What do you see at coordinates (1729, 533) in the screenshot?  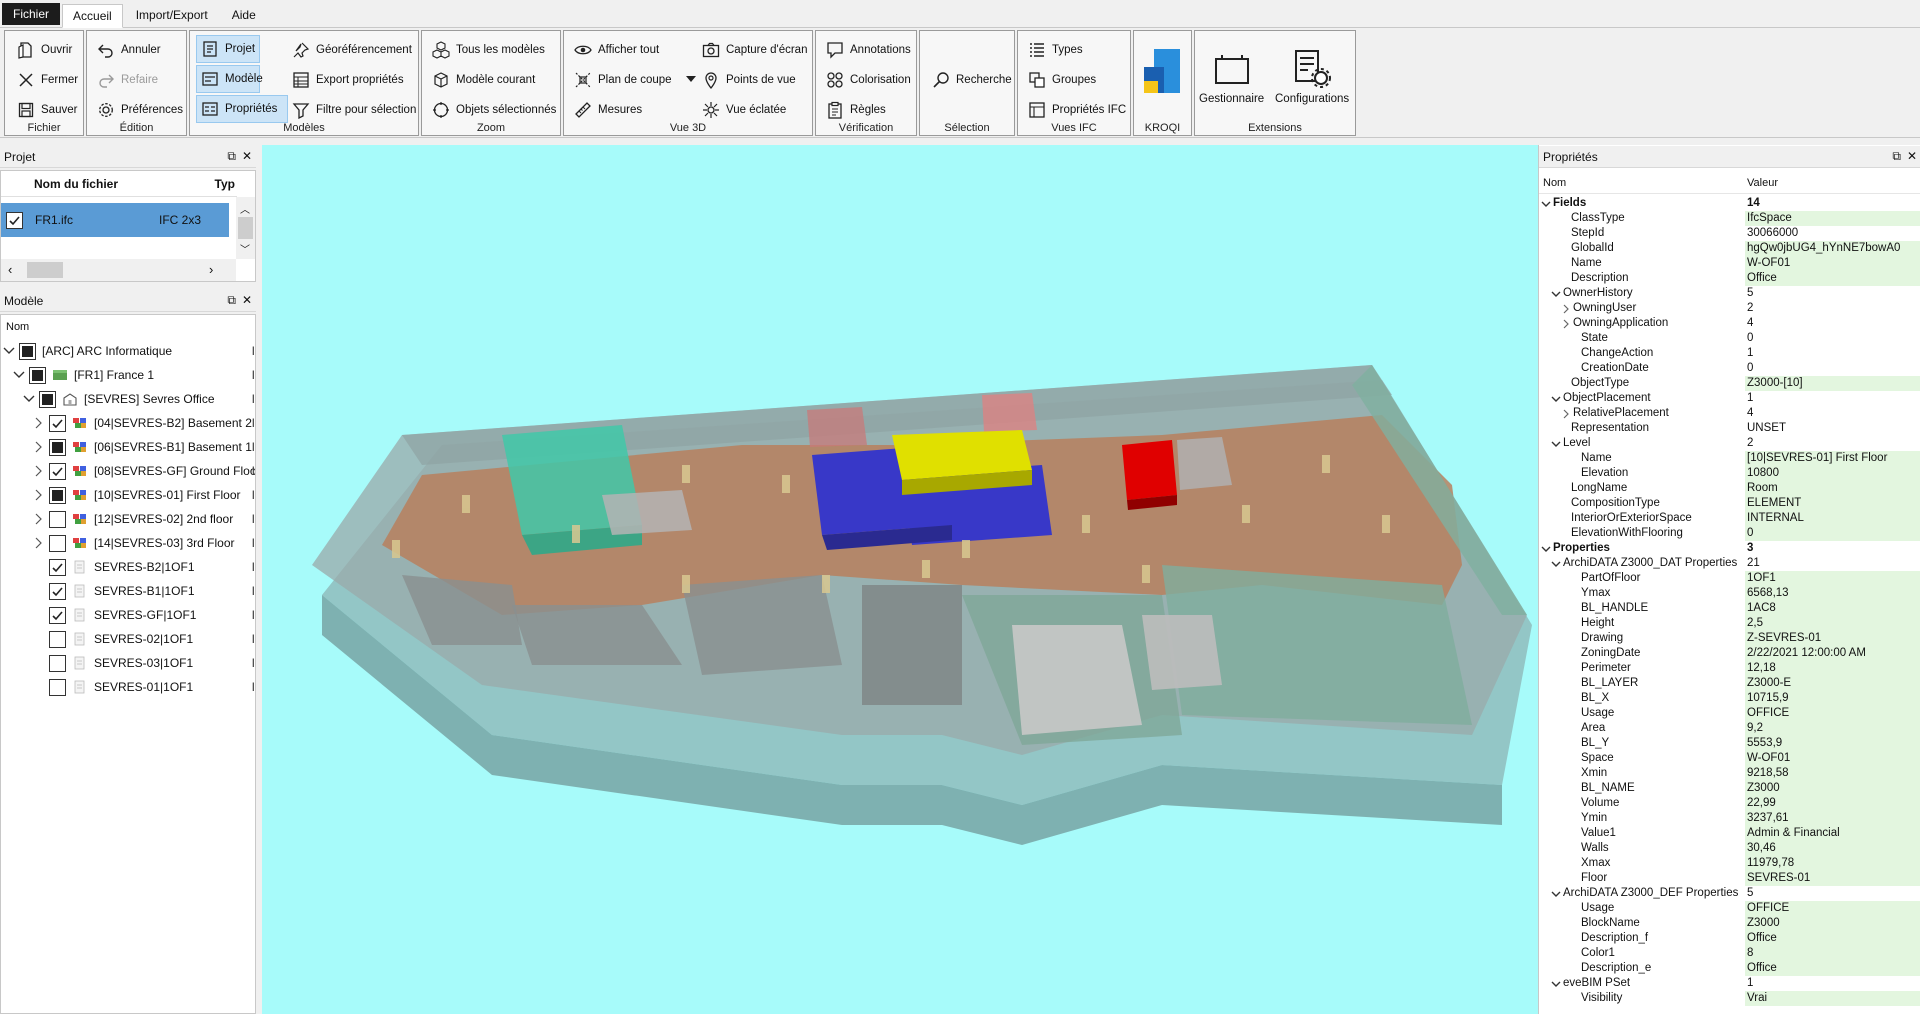 I see `property-row: ElevationWithFlooring 0` at bounding box center [1729, 533].